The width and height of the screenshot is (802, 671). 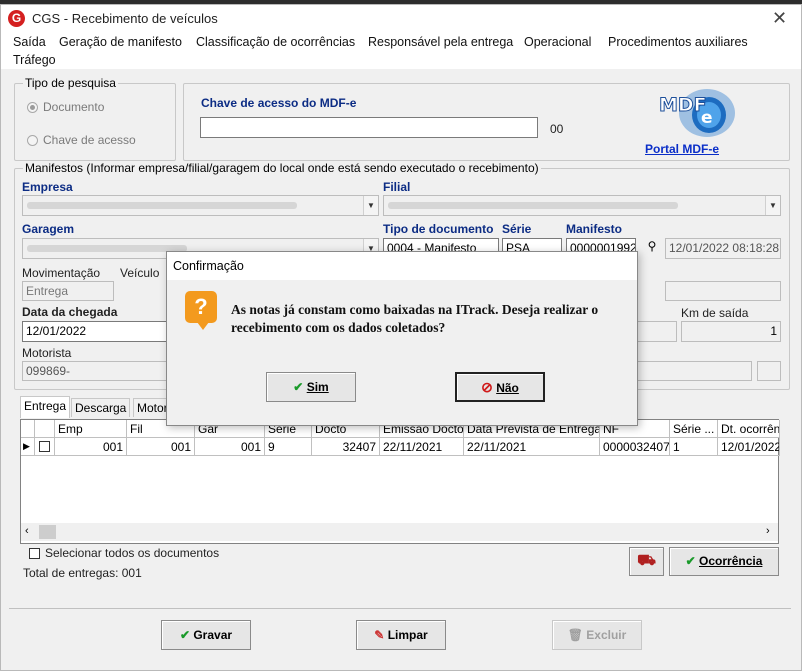 I want to click on svg-text: e, so click(x=707, y=118).